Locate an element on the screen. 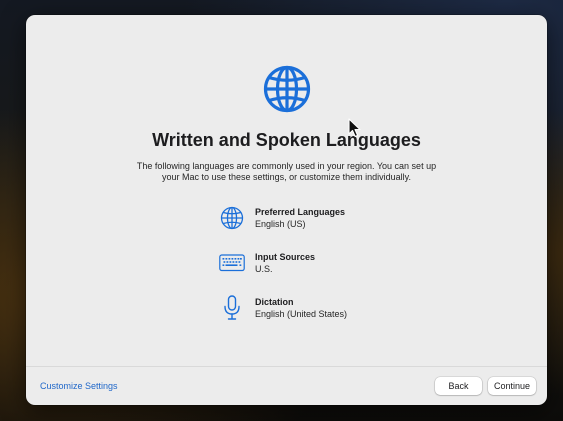  back-button: Back is located at coordinates (458, 386).